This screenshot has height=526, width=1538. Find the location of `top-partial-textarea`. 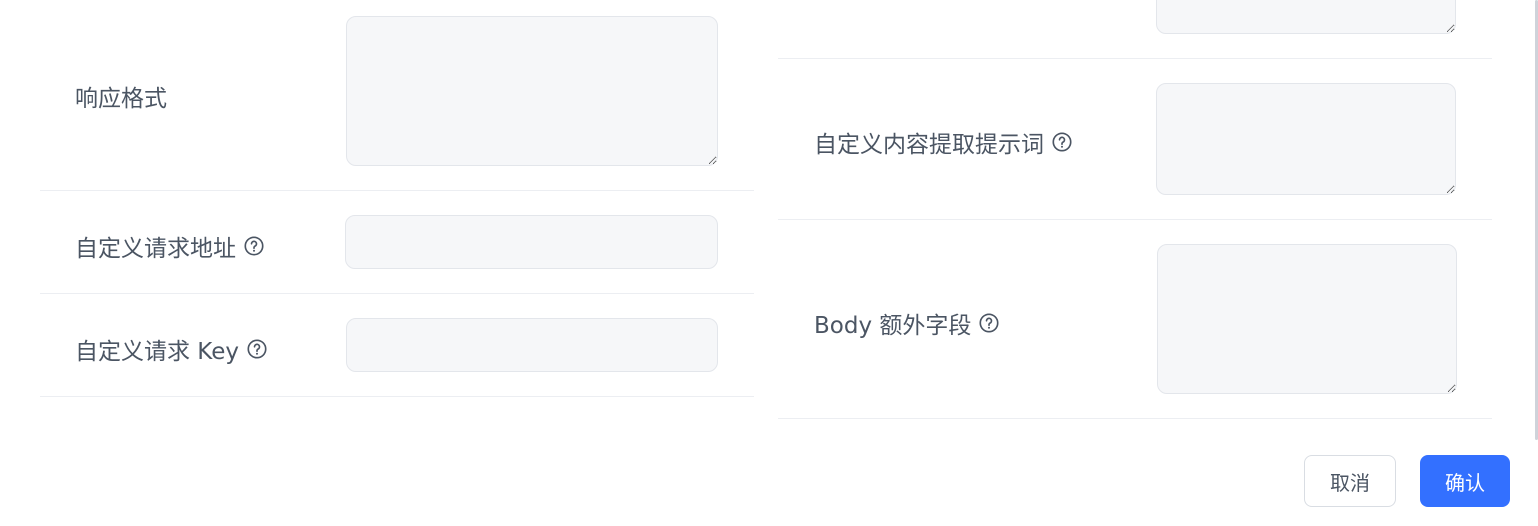

top-partial-textarea is located at coordinates (1306, 17).